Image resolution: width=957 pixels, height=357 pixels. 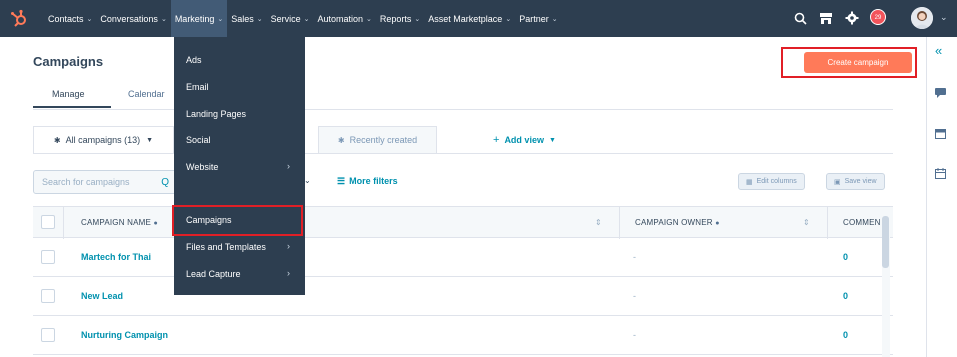 I want to click on tab-manage: Manage, so click(x=68, y=94).